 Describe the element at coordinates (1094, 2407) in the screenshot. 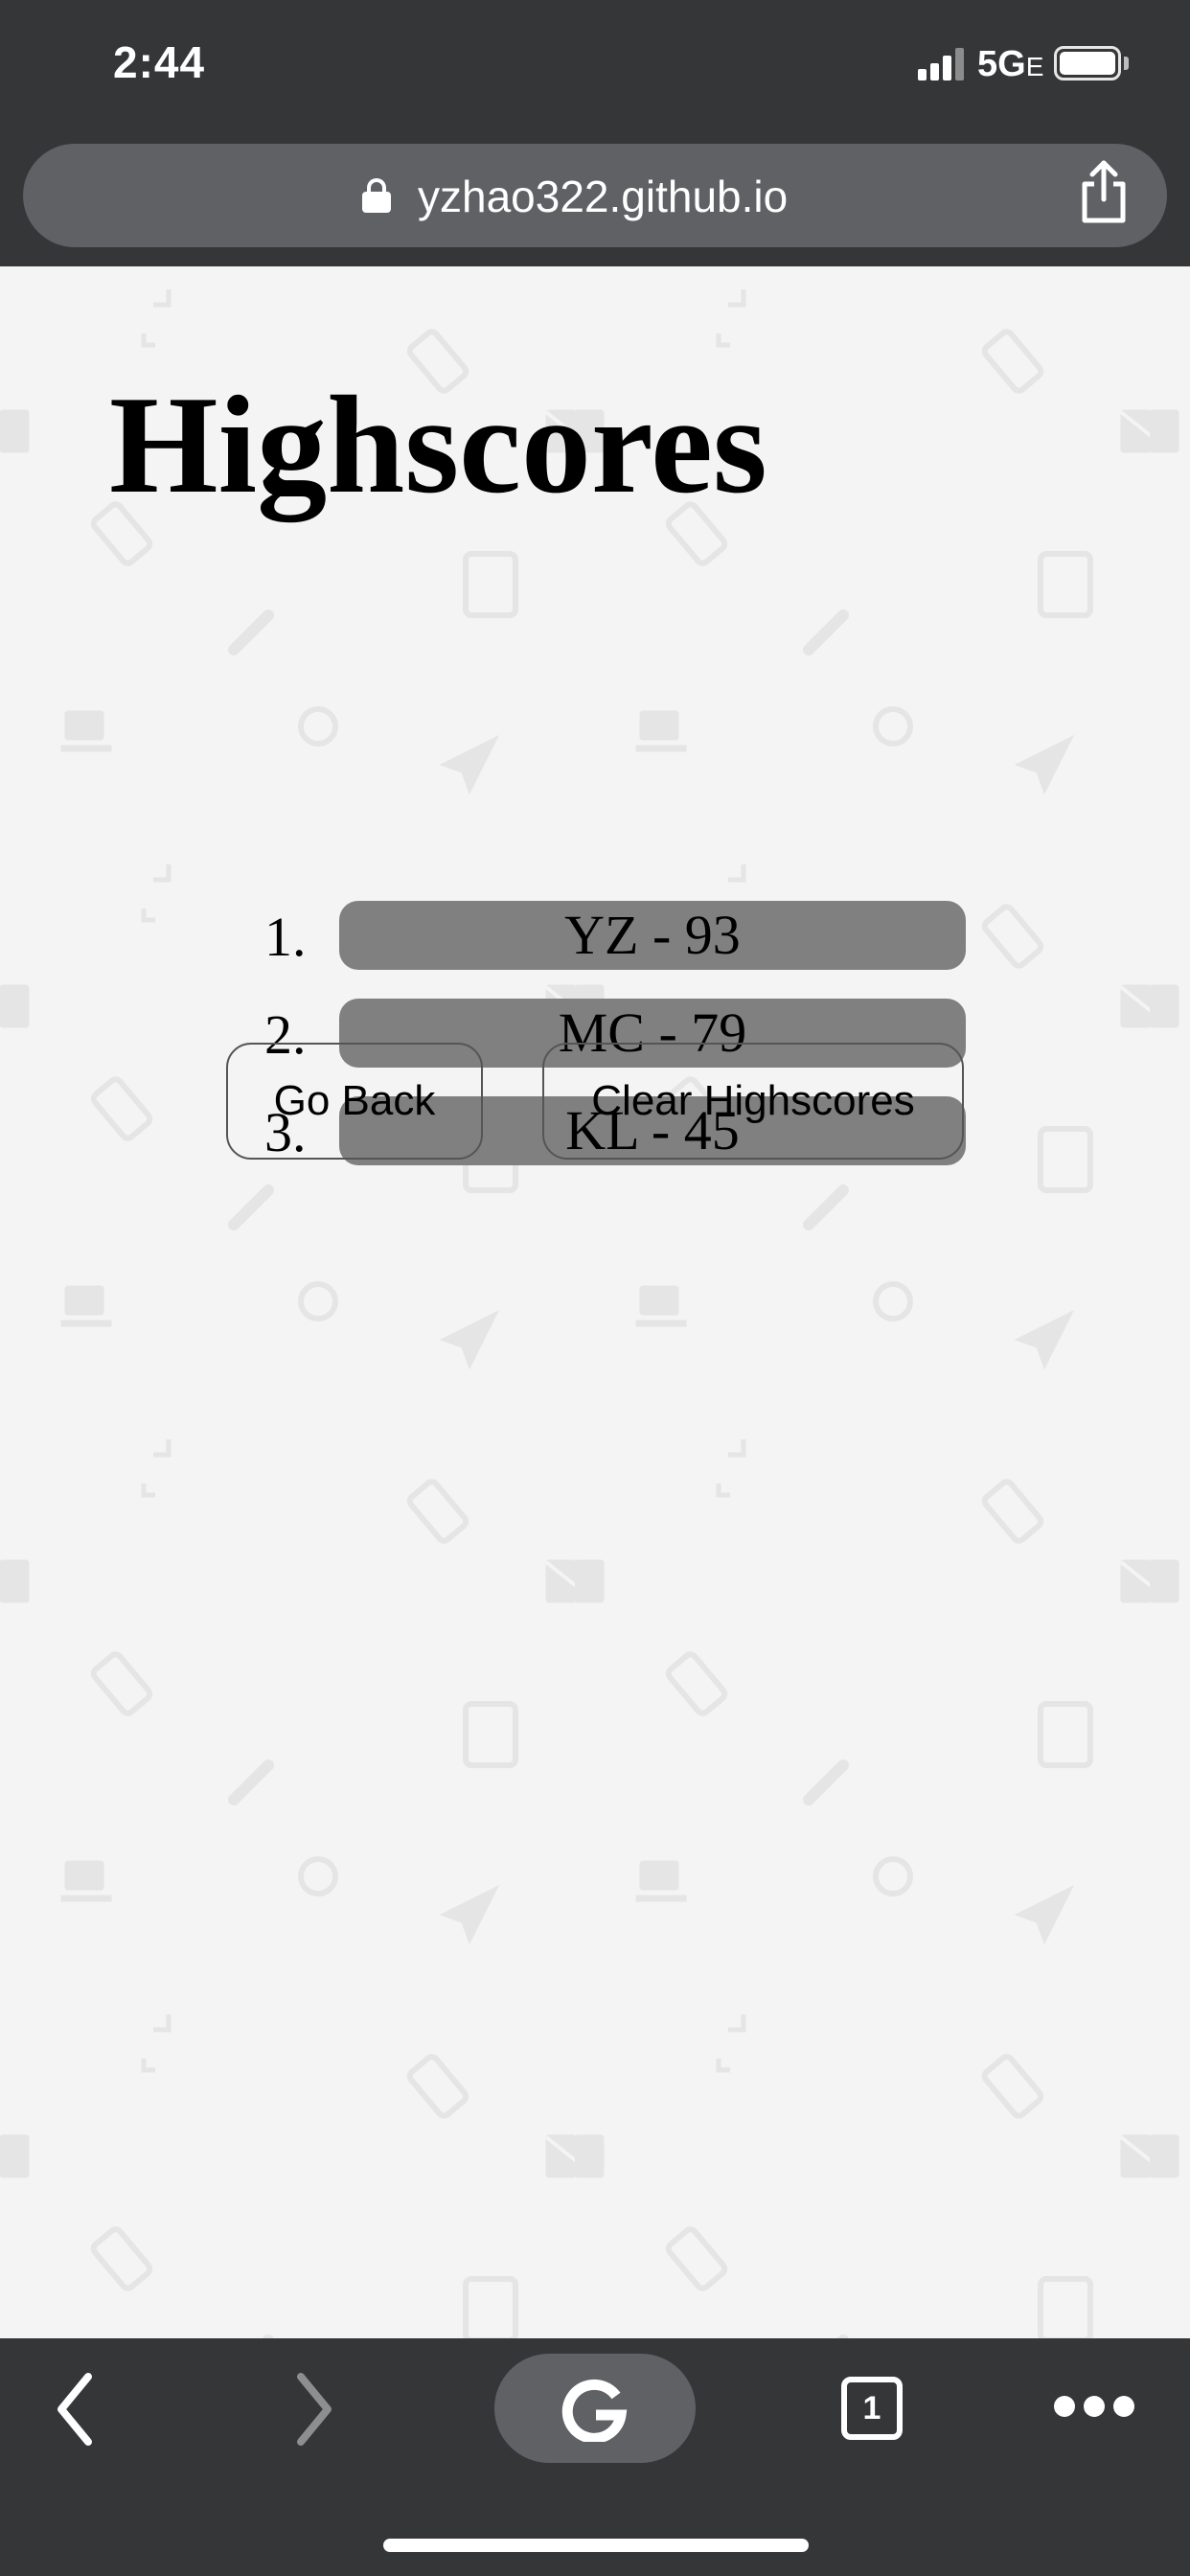

I see `more-icon` at that location.